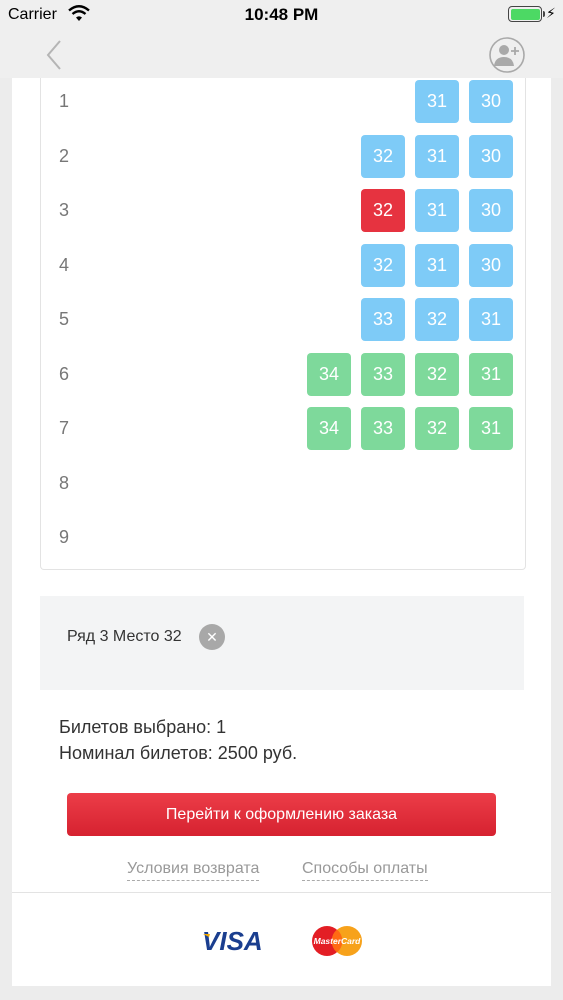 The height and width of the screenshot is (1000, 563). I want to click on back-chevron-icon, so click(55, 55).